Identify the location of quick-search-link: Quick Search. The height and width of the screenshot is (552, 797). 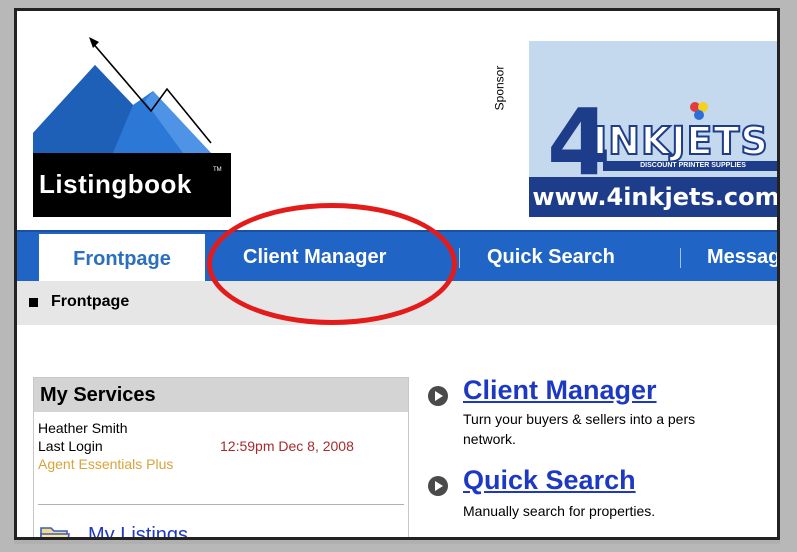
(549, 480).